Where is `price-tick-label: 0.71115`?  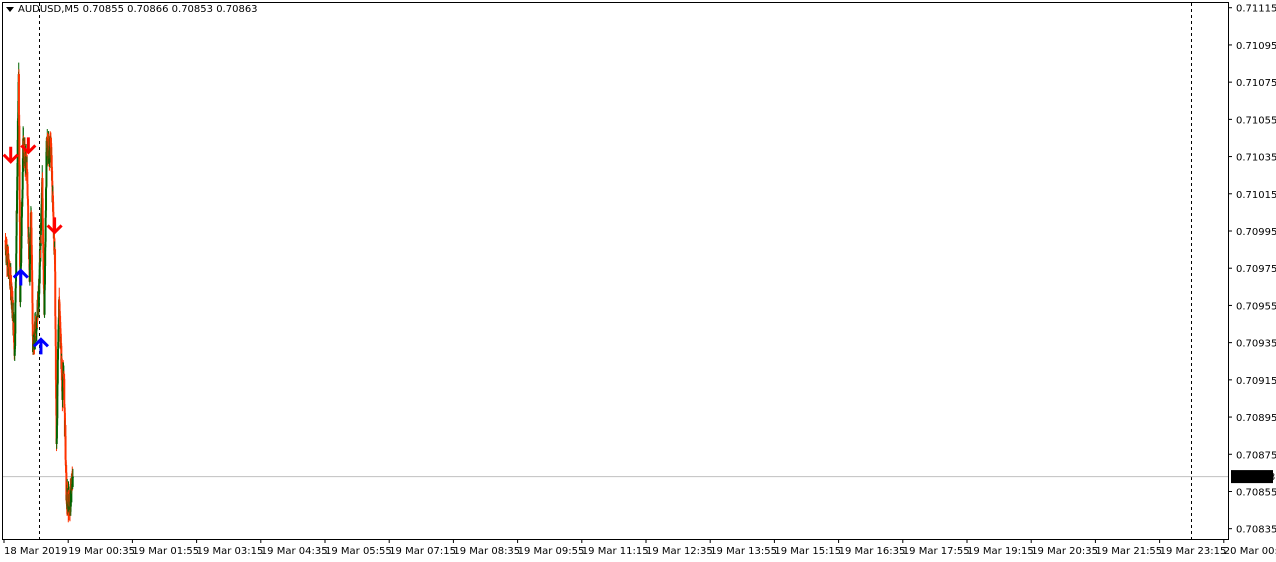
price-tick-label: 0.71115 is located at coordinates (1256, 9).